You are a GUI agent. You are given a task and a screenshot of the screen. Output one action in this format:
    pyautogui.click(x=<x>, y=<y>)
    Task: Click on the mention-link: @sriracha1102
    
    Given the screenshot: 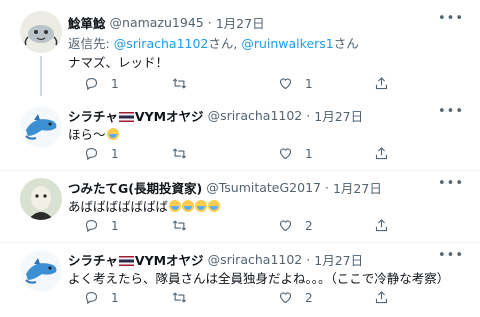 What is the action you would take?
    pyautogui.click(x=161, y=43)
    